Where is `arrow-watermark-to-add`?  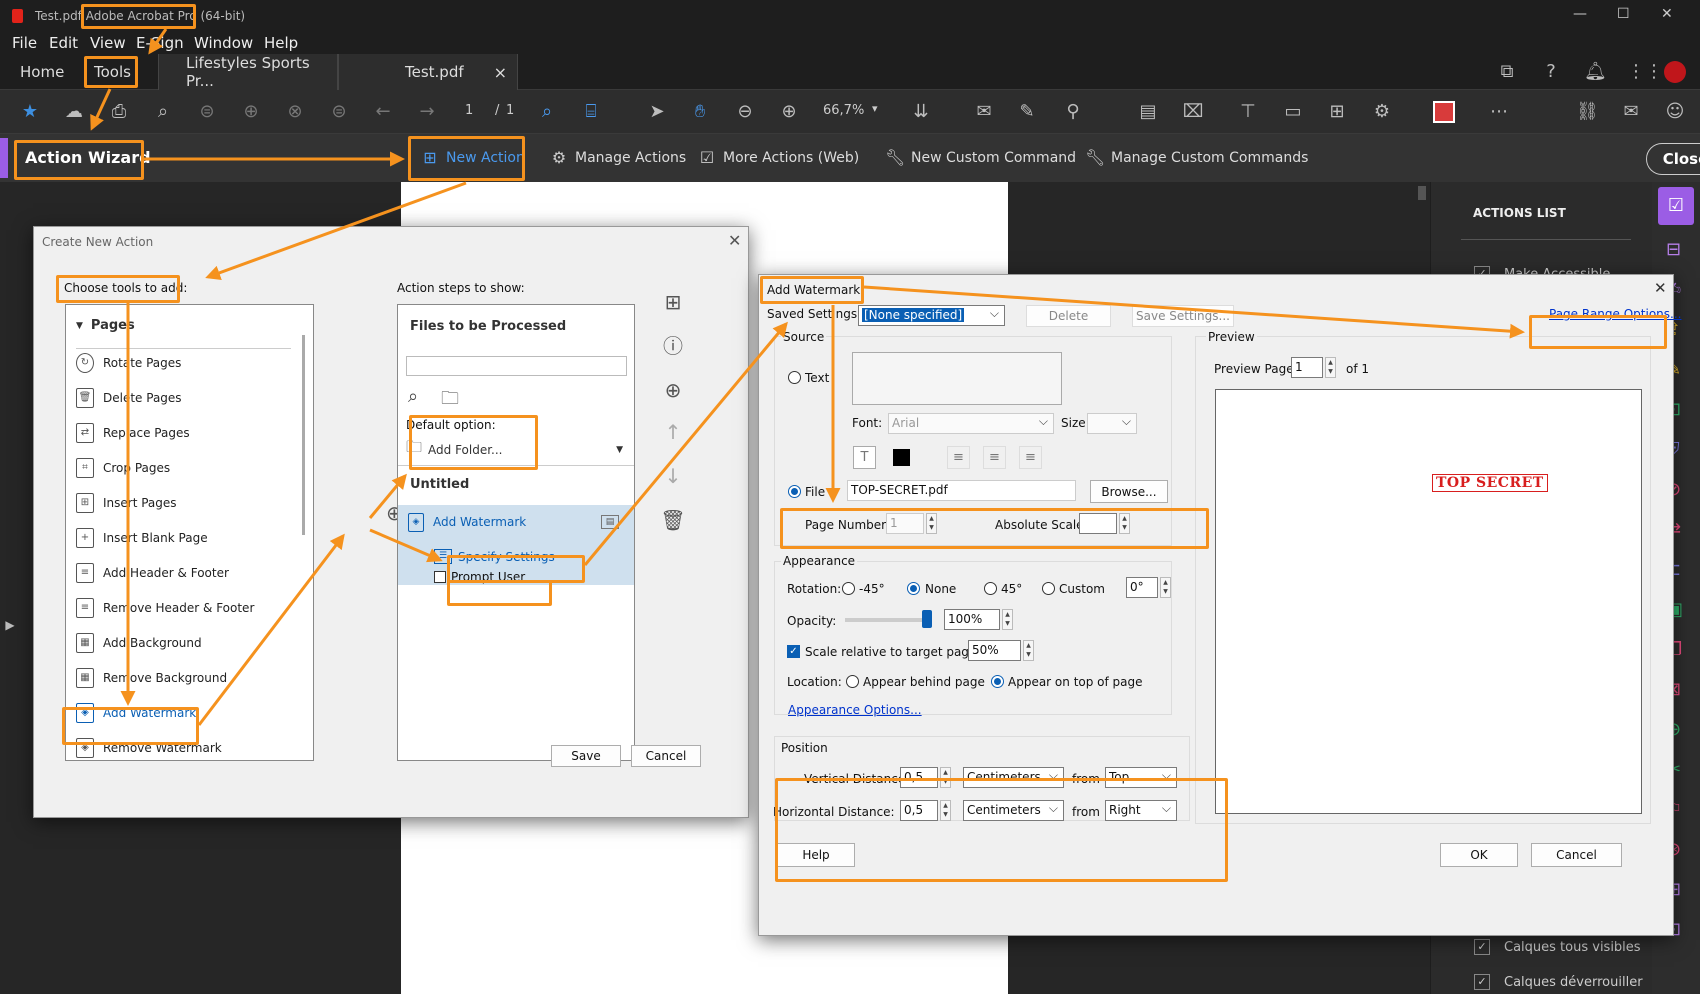
arrow-watermark-to-add is located at coordinates (271, 629).